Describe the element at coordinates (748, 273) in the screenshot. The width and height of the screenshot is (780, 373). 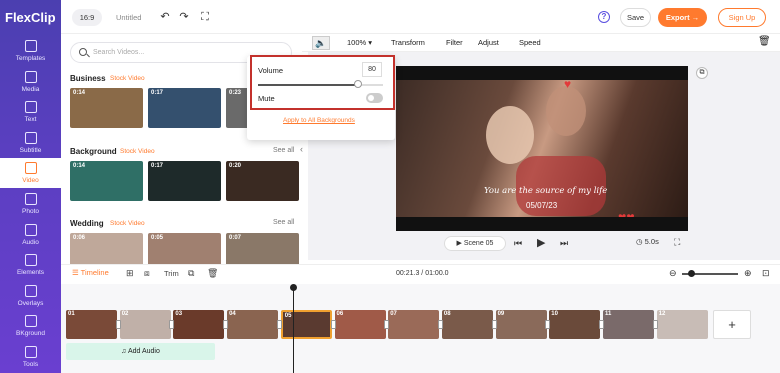
I see `zoom-in-icon: ⊕` at that location.